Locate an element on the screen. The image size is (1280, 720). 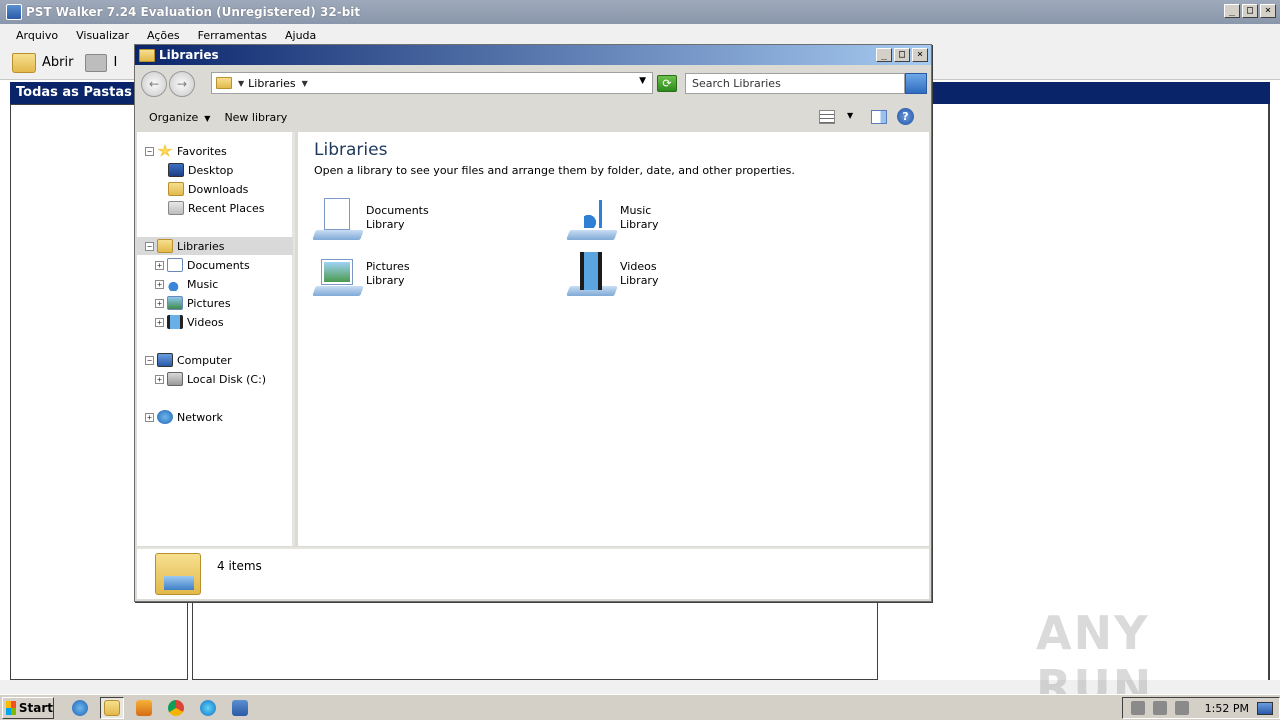
tree-label: Libraries is located at coordinates (201, 246).